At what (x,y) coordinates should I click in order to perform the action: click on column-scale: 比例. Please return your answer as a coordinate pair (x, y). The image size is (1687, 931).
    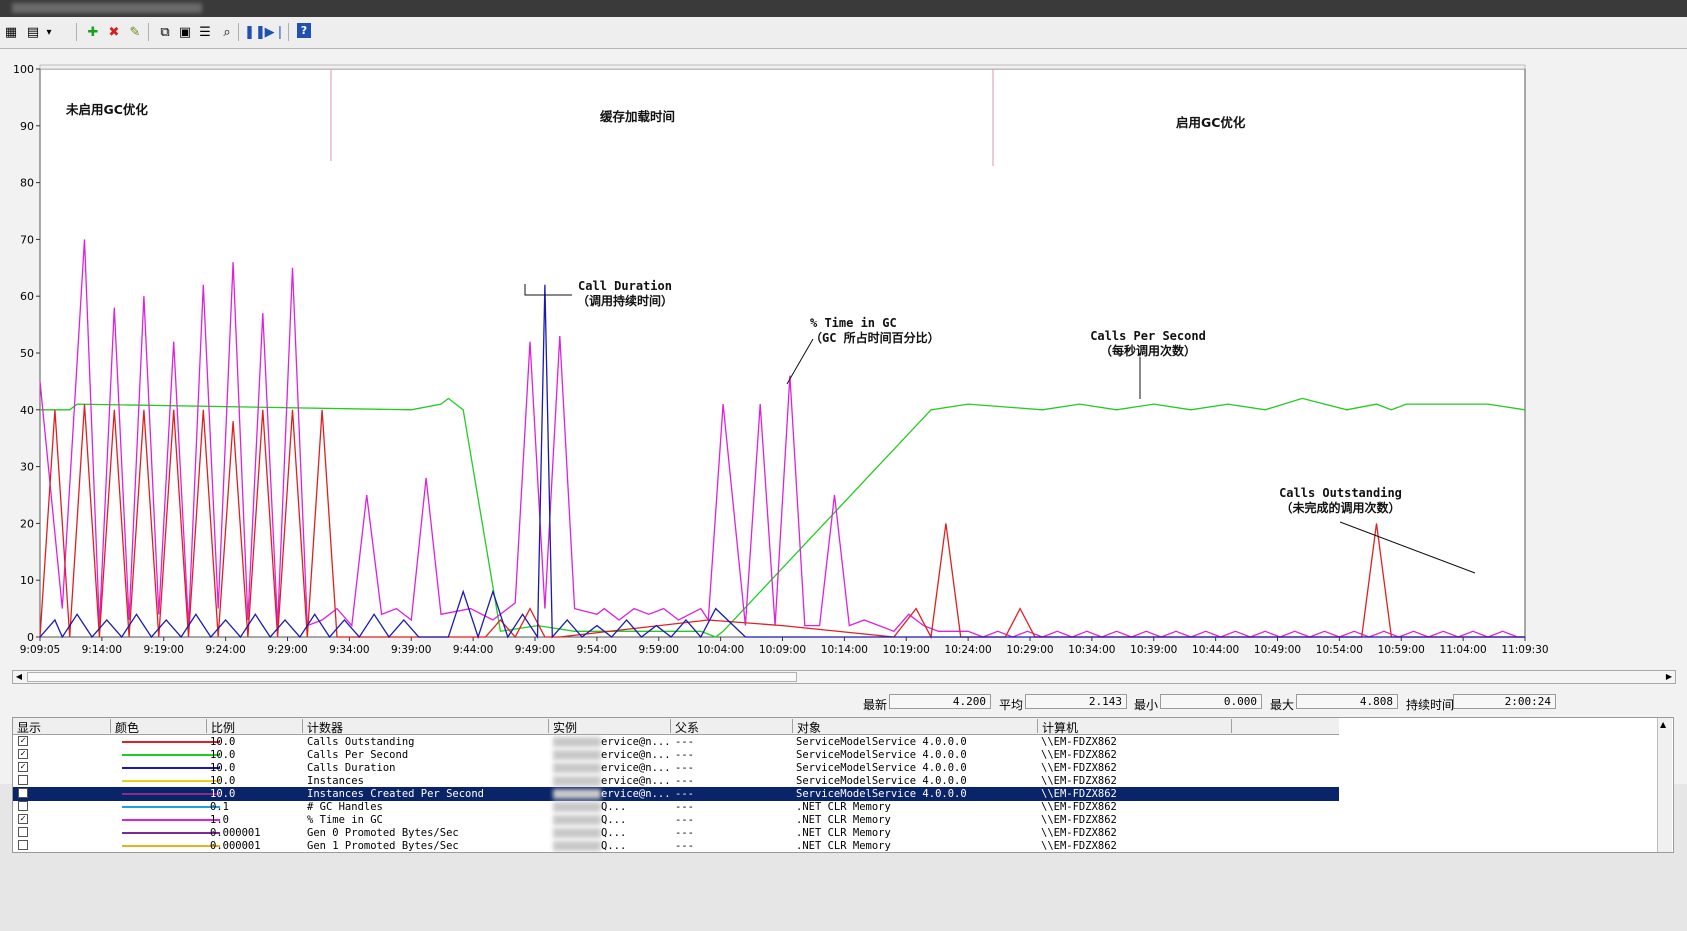
    Looking at the image, I should click on (255, 727).